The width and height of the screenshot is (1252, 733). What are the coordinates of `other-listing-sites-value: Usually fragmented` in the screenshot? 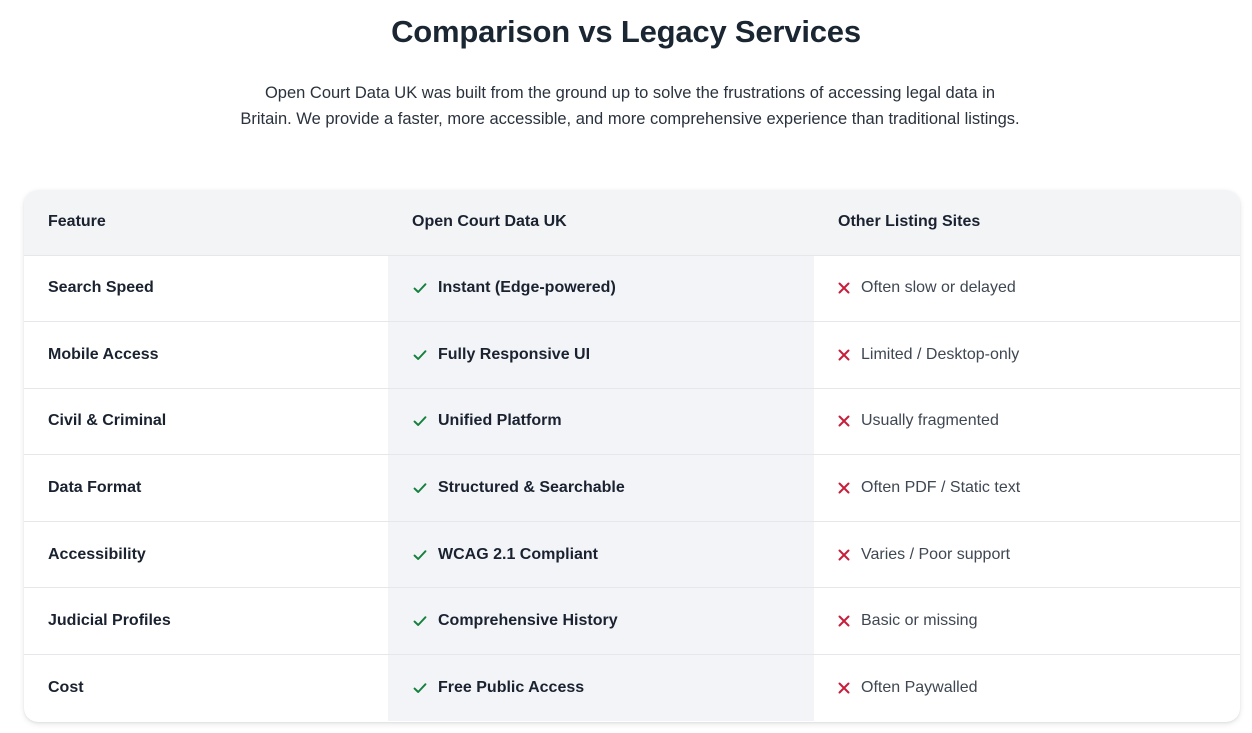 It's located at (930, 421).